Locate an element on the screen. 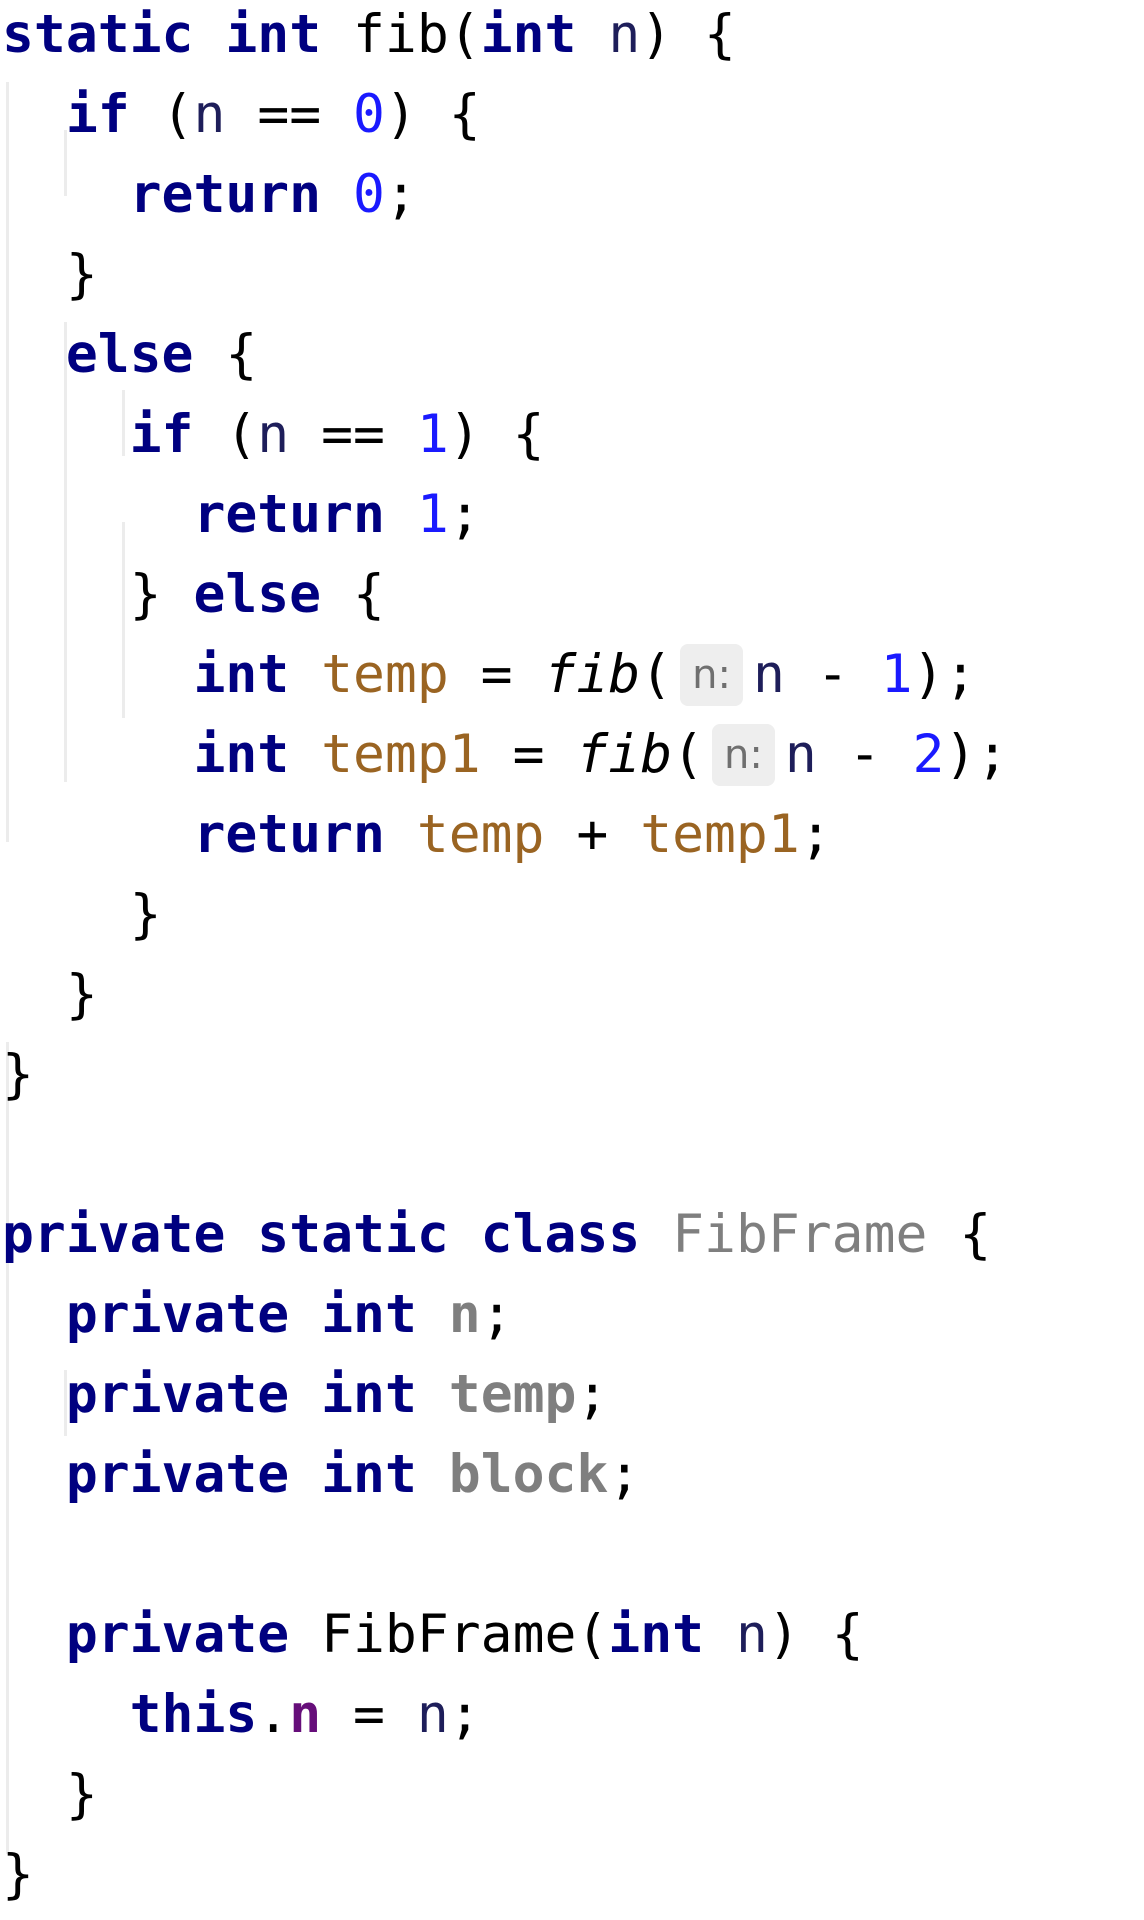 This screenshot has width=1144, height=1920. code-line: static int fib(int n) { is located at coordinates (369, 37).